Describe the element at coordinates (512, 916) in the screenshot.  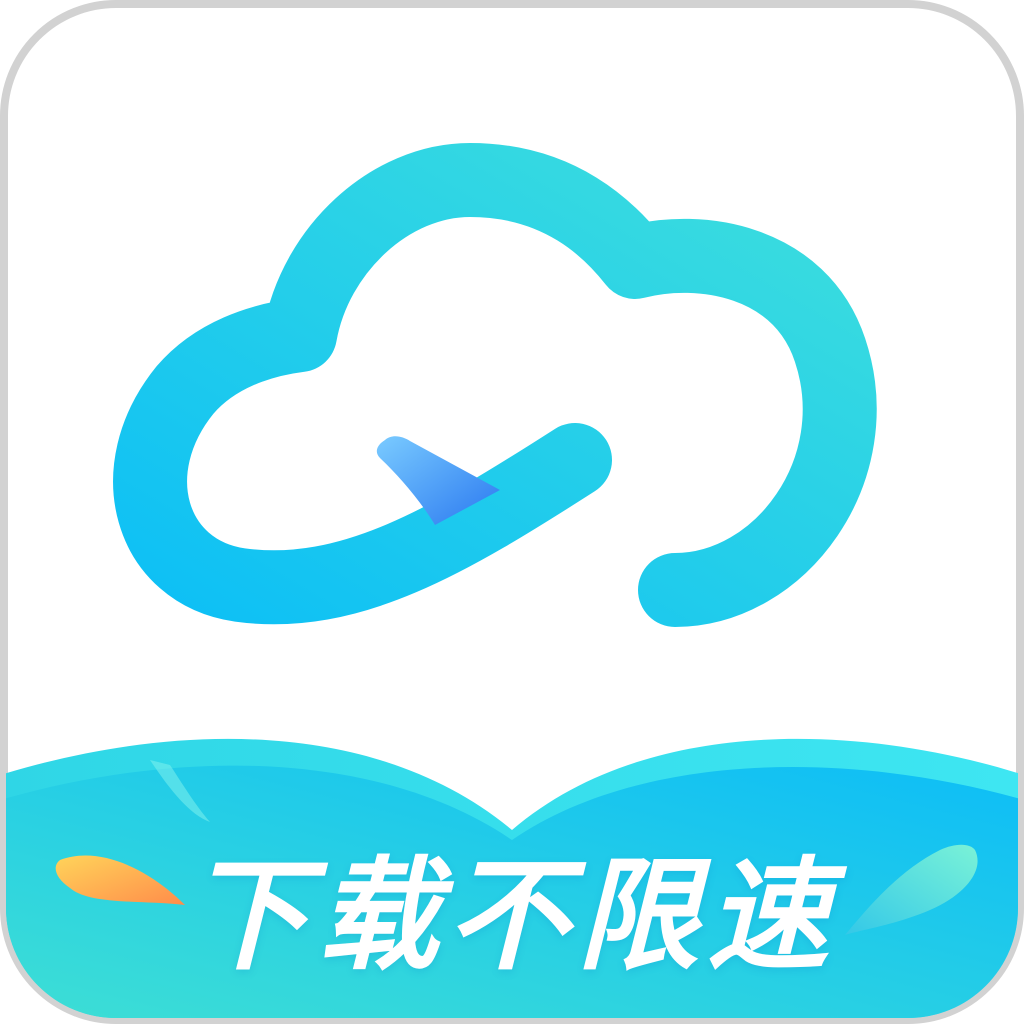
I see `slogan-text: 下载不限速` at that location.